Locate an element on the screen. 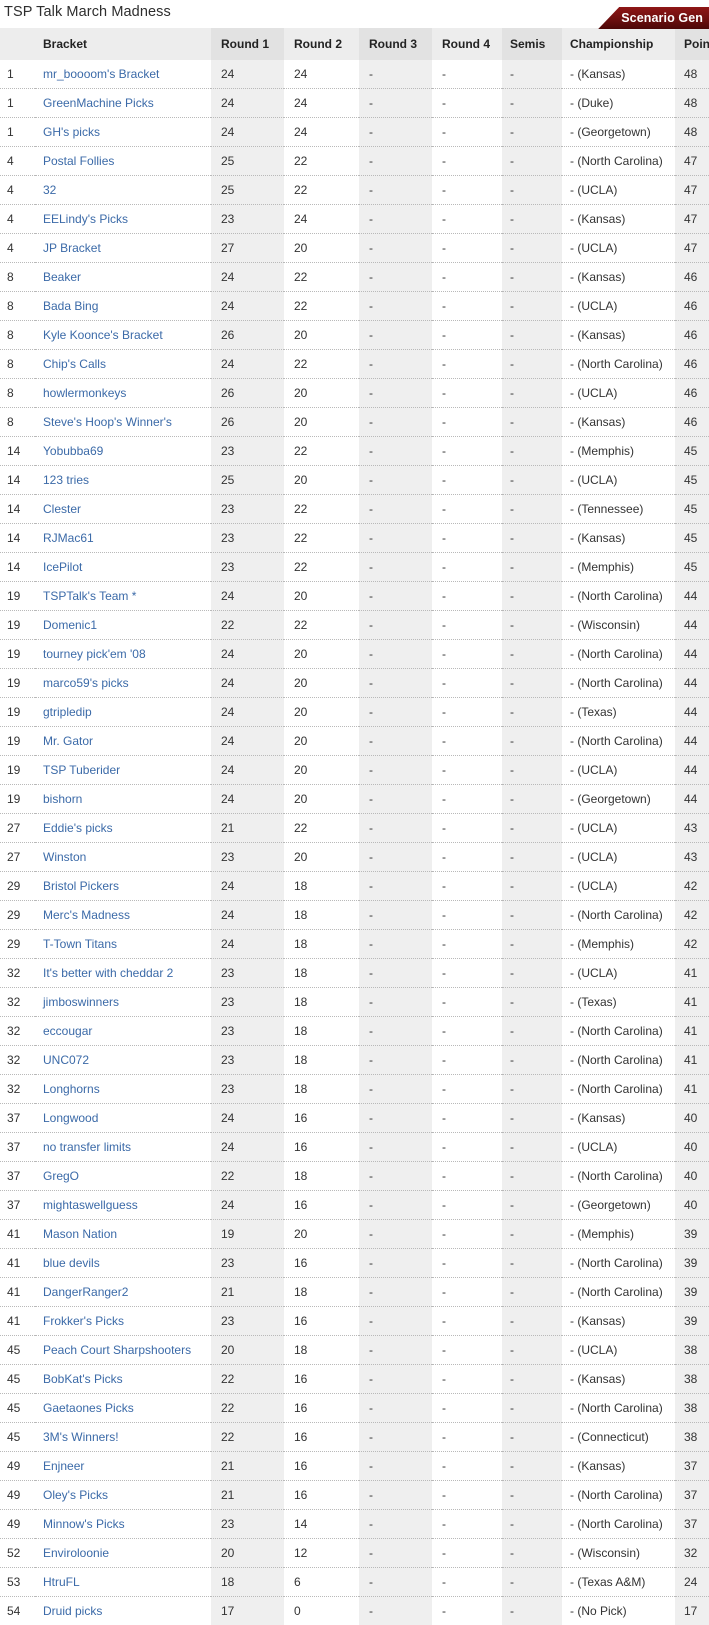  bracket-link: no transfer limits is located at coordinates (87, 1147).